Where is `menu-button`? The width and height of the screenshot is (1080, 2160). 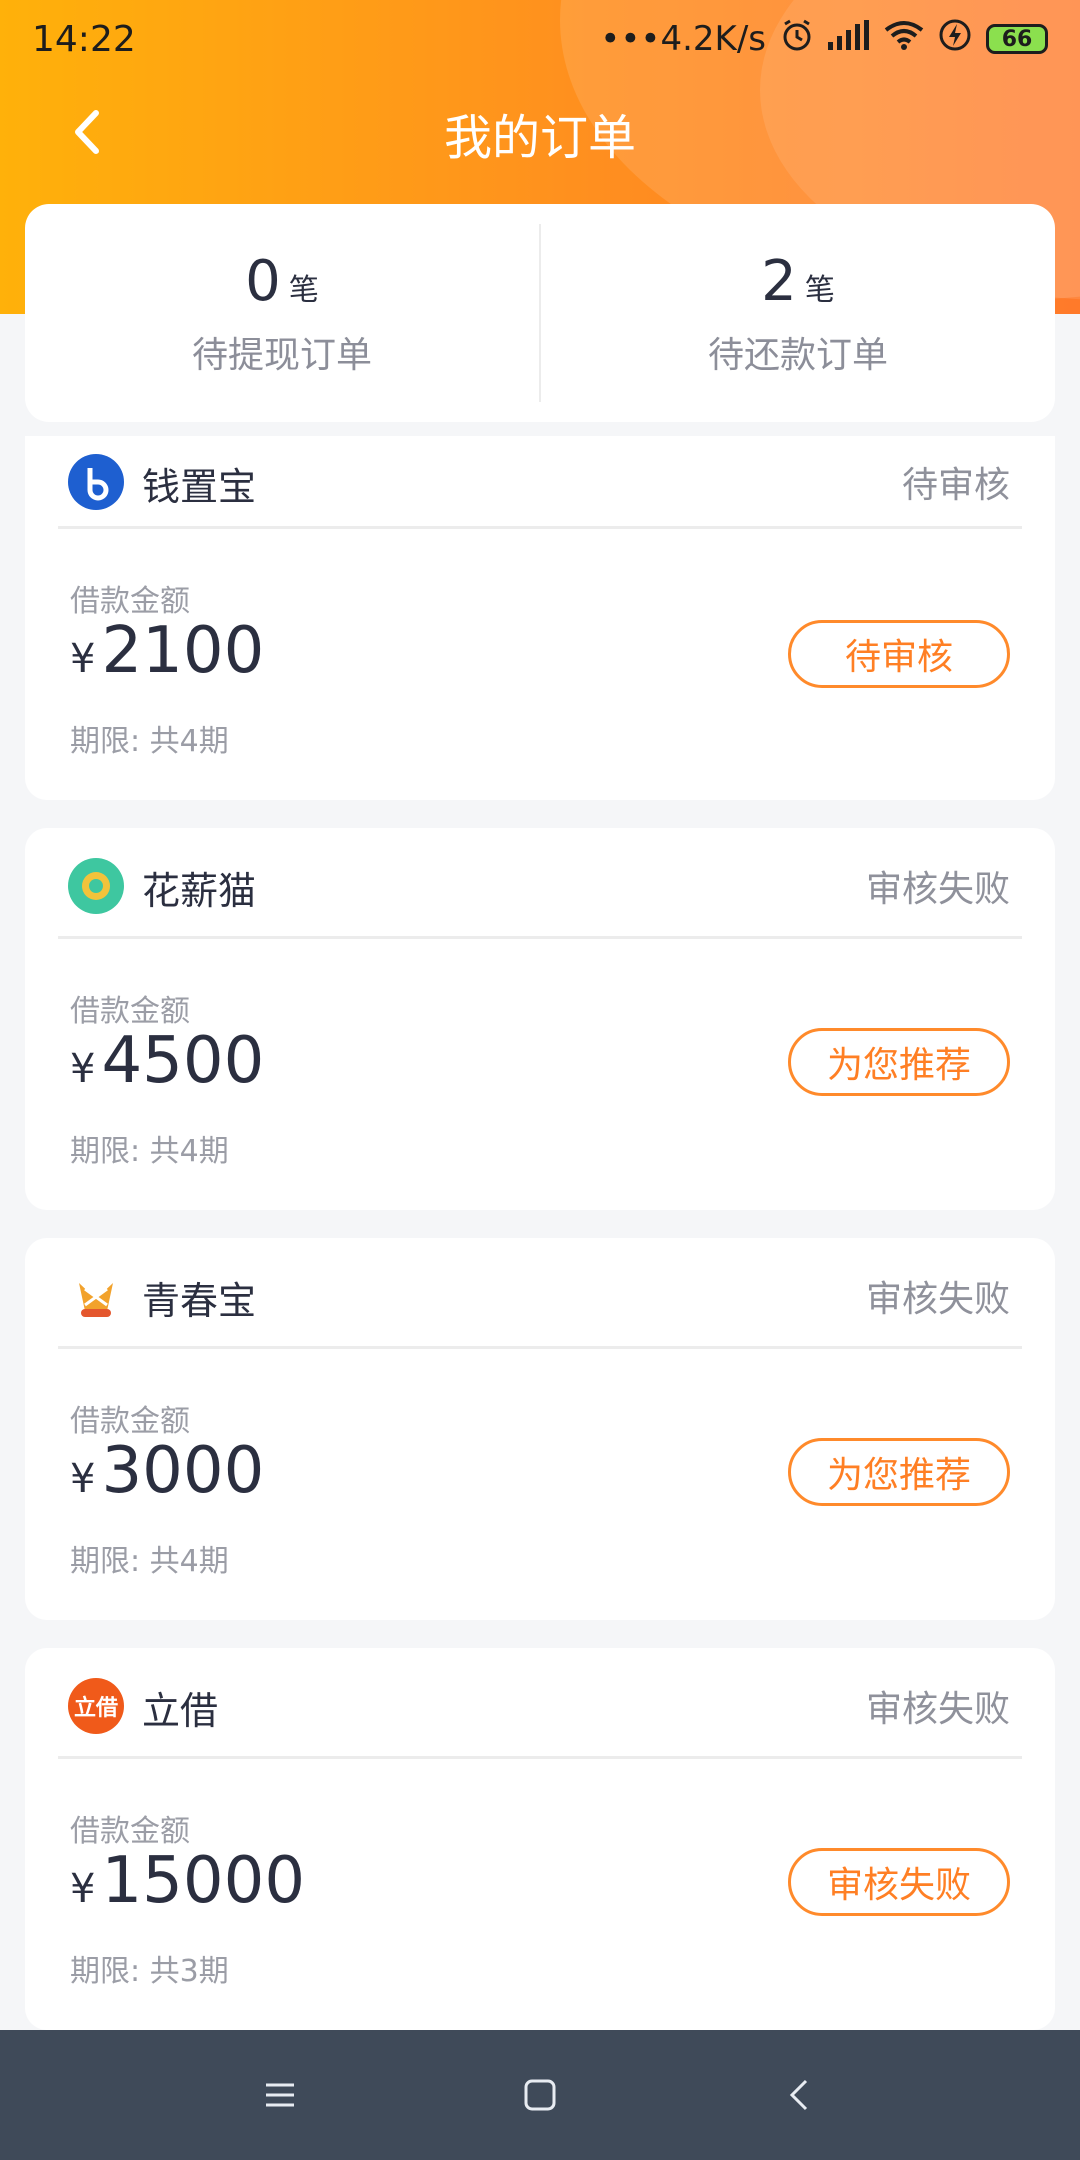
menu-button is located at coordinates (280, 2095).